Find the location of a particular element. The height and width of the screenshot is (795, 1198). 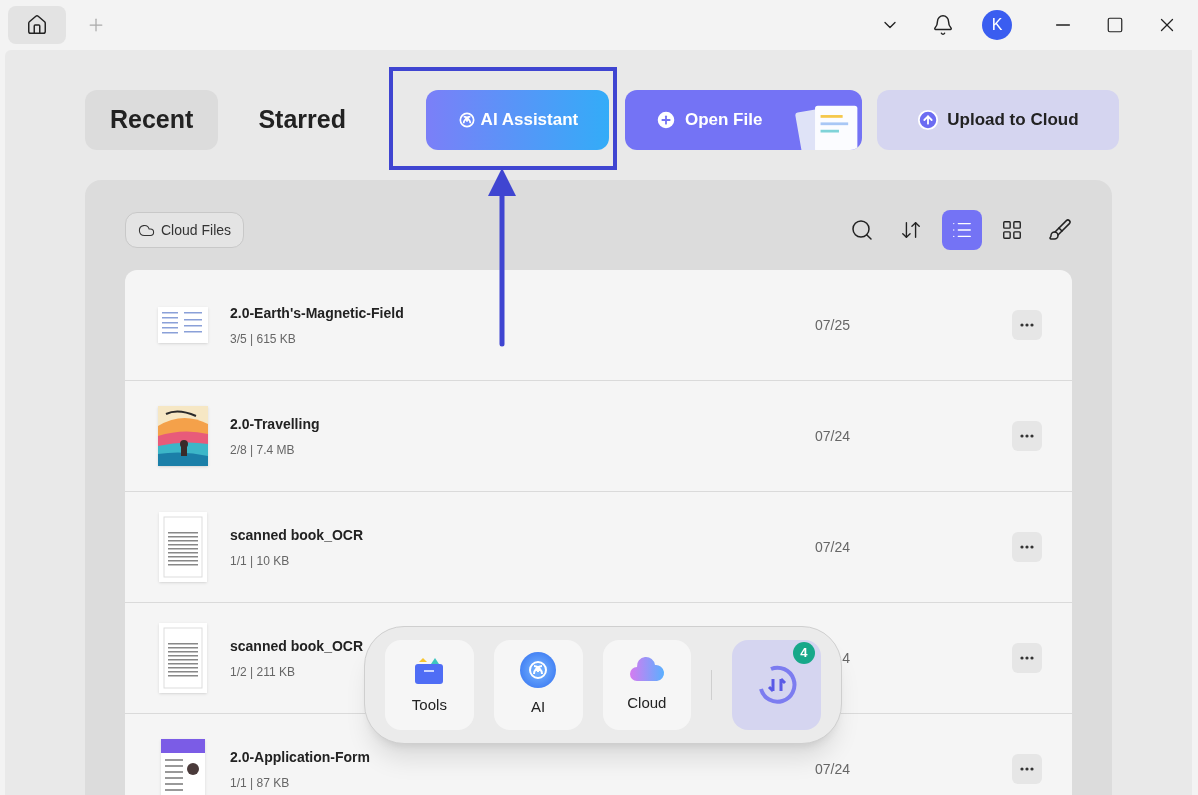

file-name: 2.0-Travelling is located at coordinates (275, 424).